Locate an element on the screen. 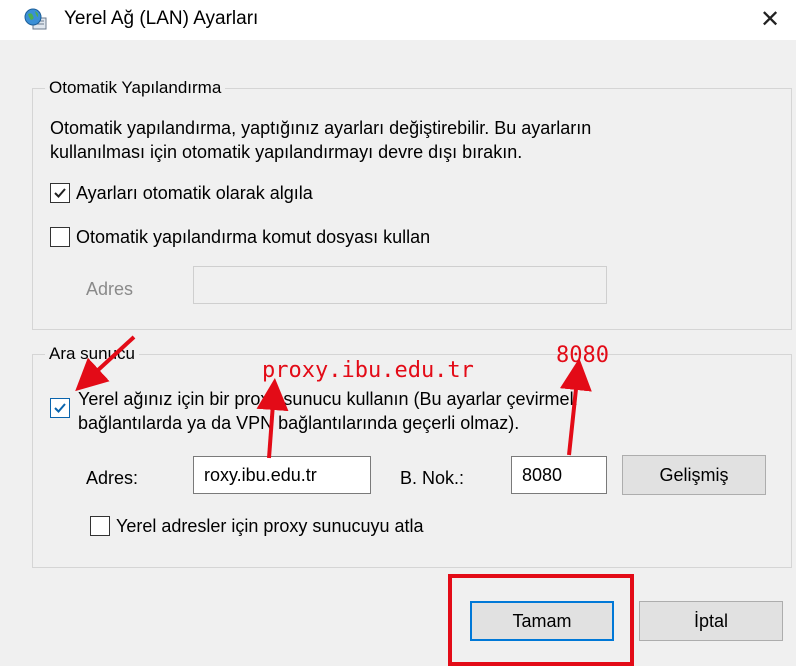 The width and height of the screenshot is (796, 666). close-button: ✕ is located at coordinates (770, 20).